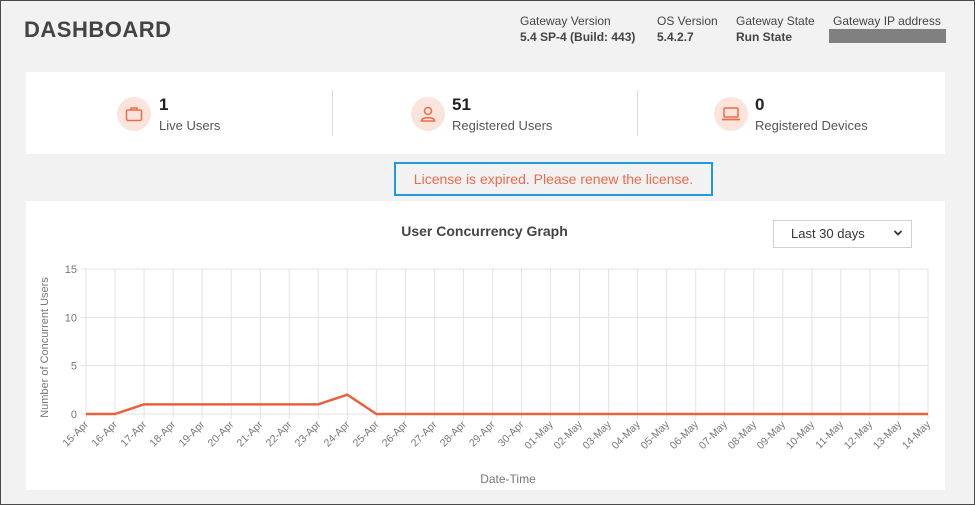 This screenshot has width=975, height=505. What do you see at coordinates (461, 104) in the screenshot?
I see `registered-users-count: 51` at bounding box center [461, 104].